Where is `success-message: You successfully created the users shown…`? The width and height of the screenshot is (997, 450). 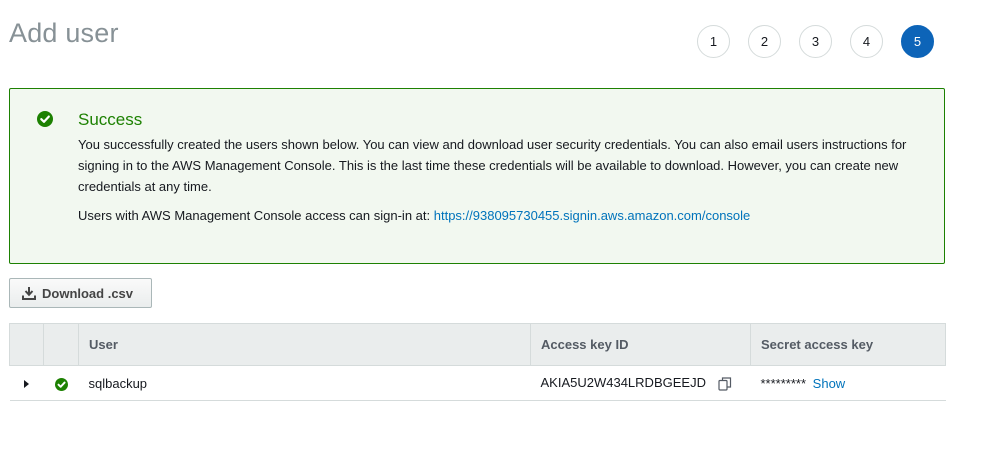 success-message: You successfully created the users shown… is located at coordinates (492, 165).